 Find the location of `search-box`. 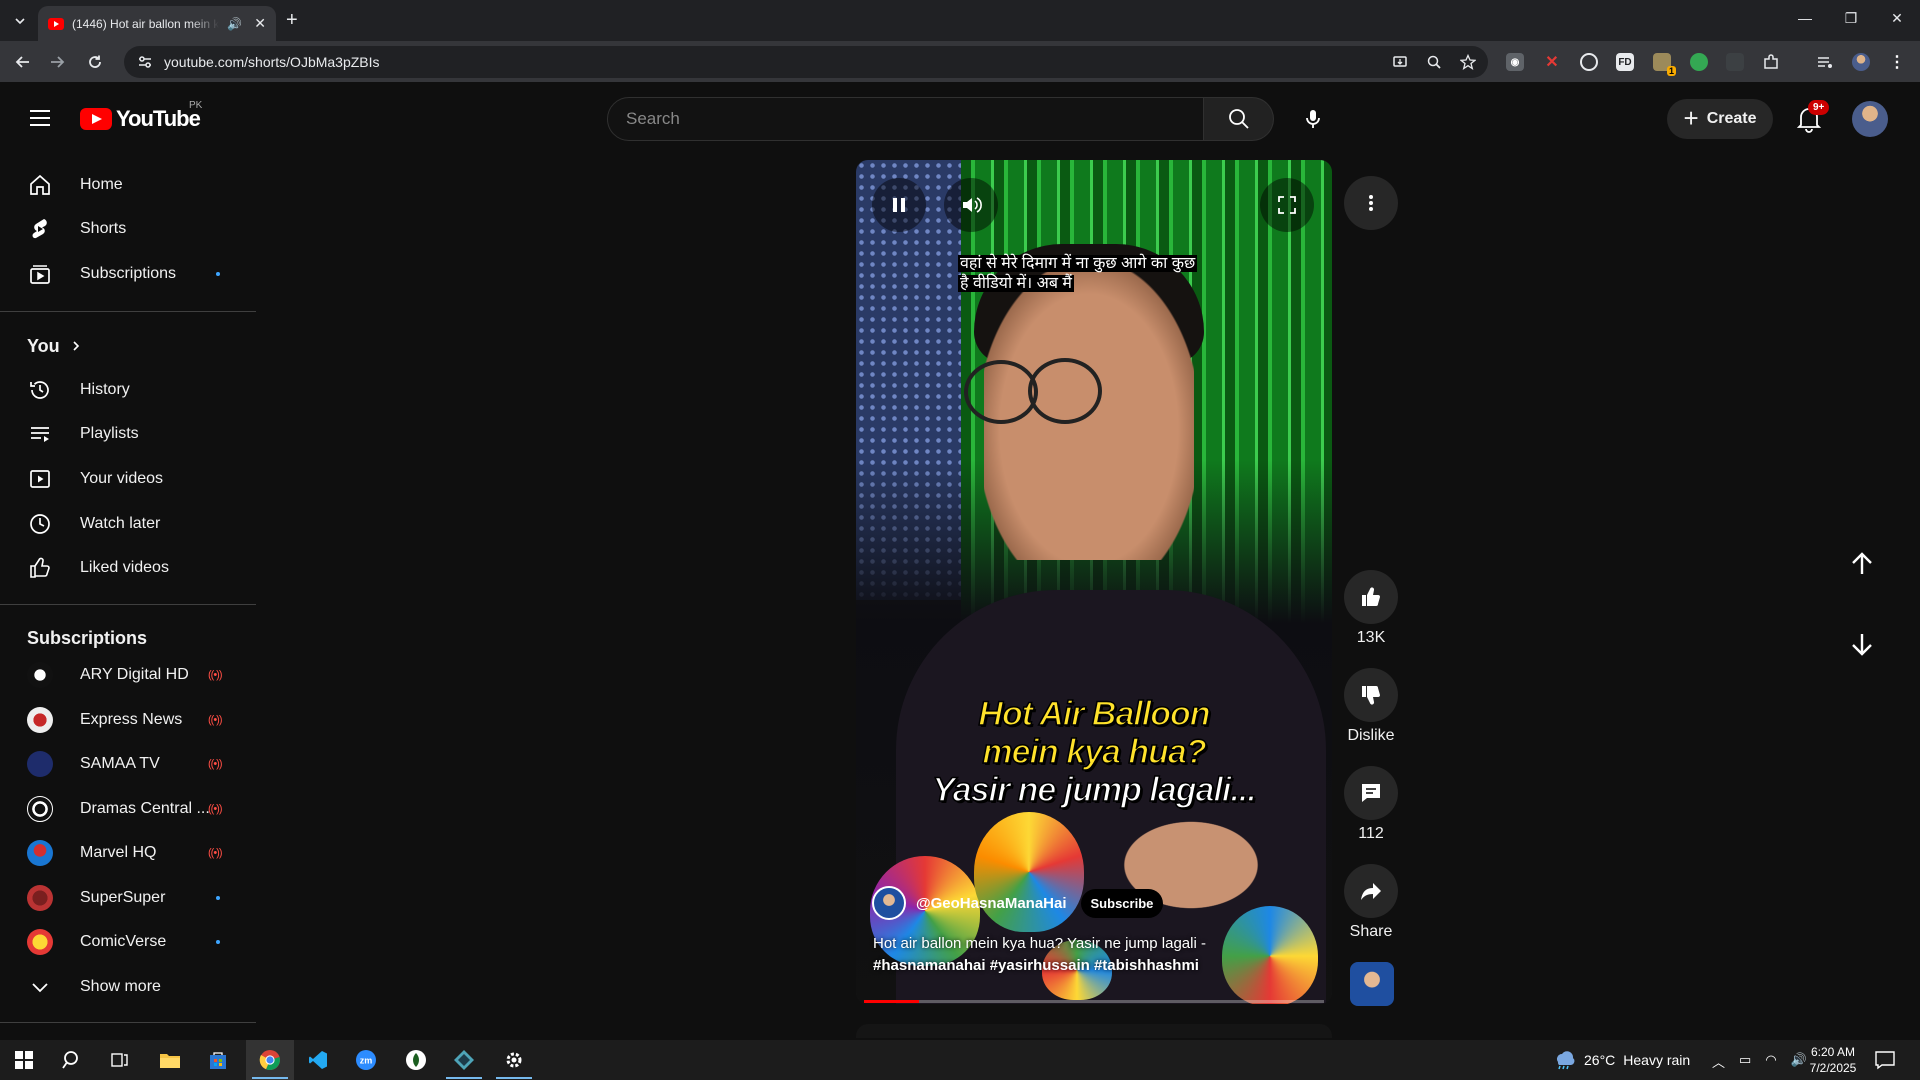

search-box is located at coordinates (905, 119).